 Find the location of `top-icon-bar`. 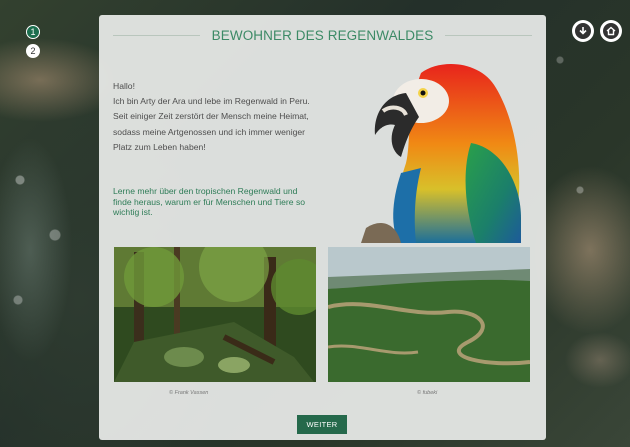

top-icon-bar is located at coordinates (597, 31).